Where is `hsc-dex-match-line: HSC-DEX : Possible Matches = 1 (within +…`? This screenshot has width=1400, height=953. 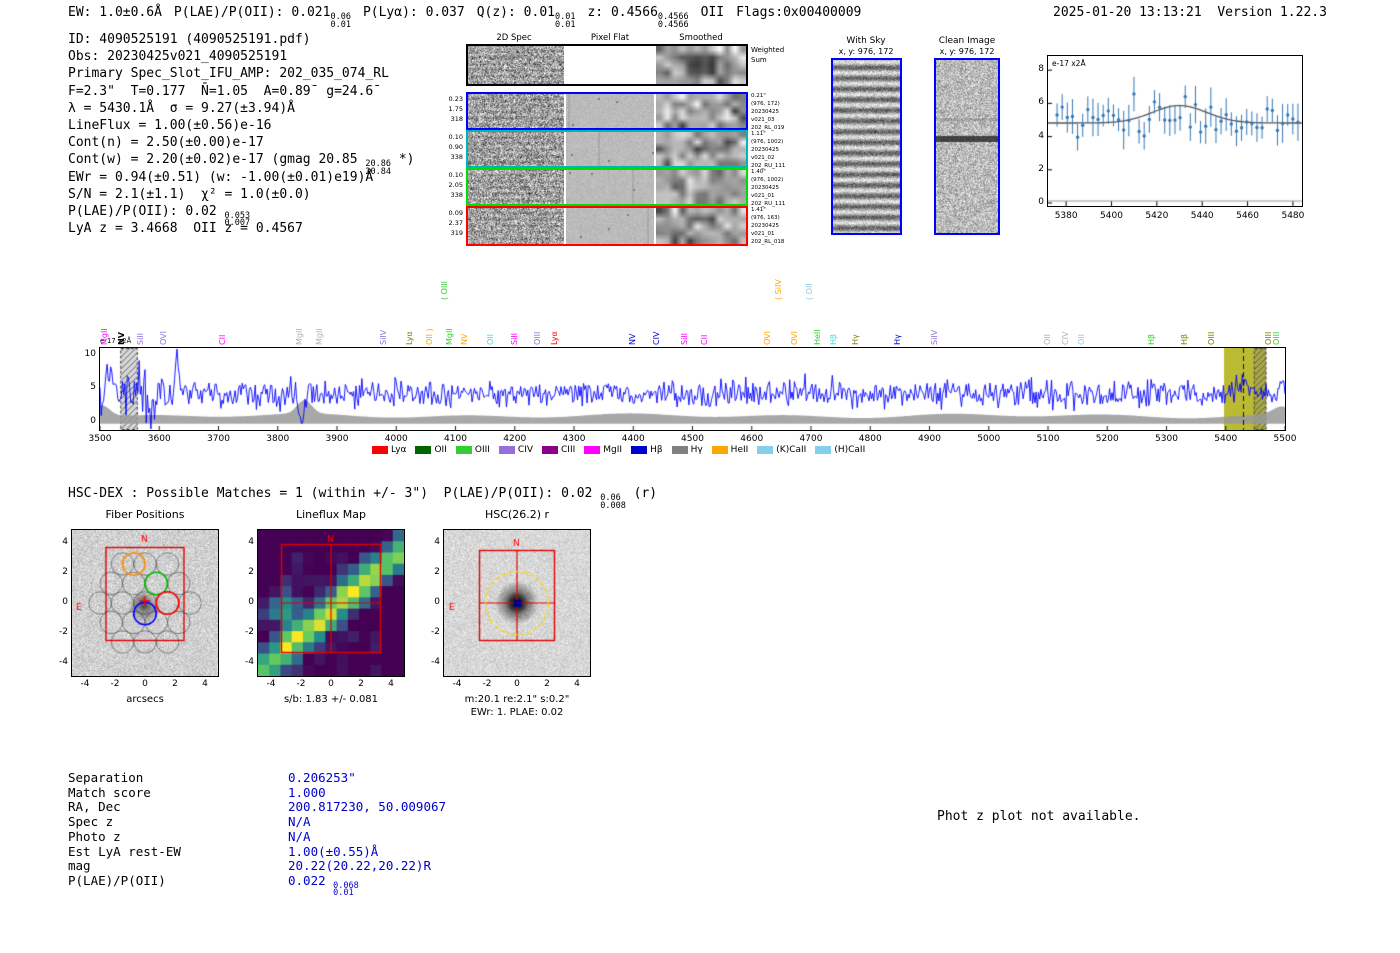
hsc-dex-match-line: HSC-DEX : Possible Matches = 1 (within +… is located at coordinates (362, 497).